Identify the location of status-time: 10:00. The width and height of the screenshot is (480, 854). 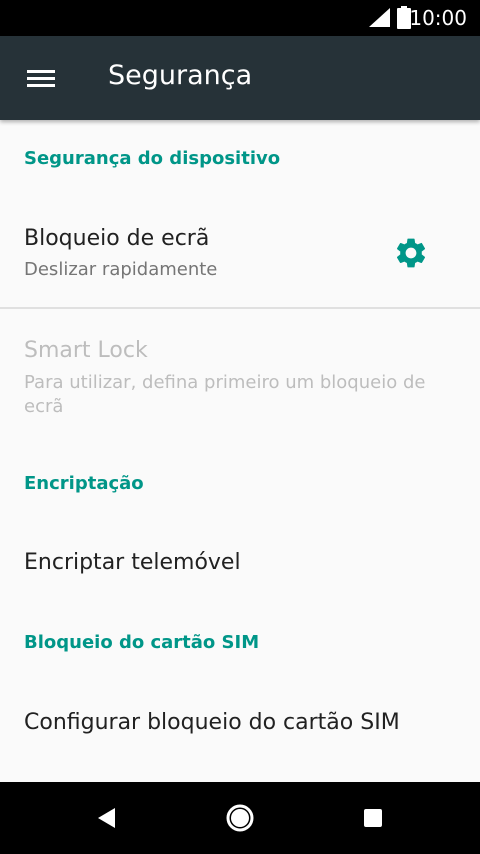
(438, 18).